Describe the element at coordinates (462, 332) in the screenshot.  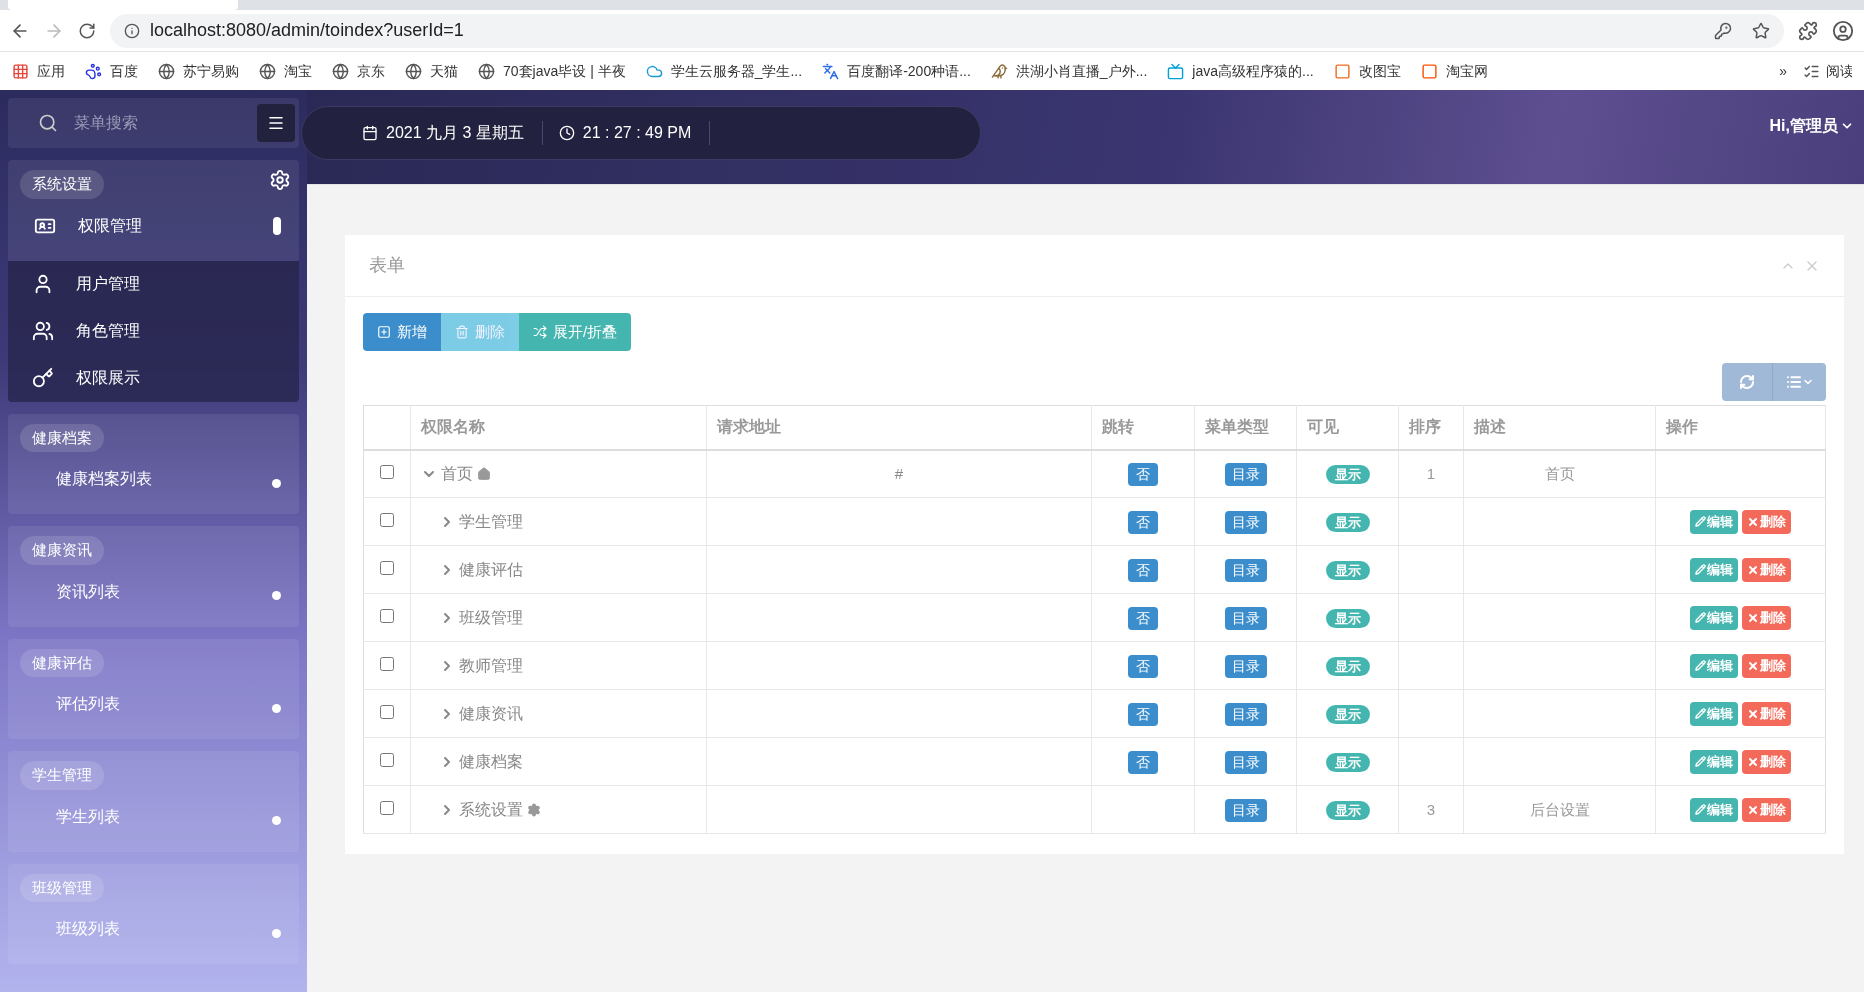
I see `delete-icon` at that location.